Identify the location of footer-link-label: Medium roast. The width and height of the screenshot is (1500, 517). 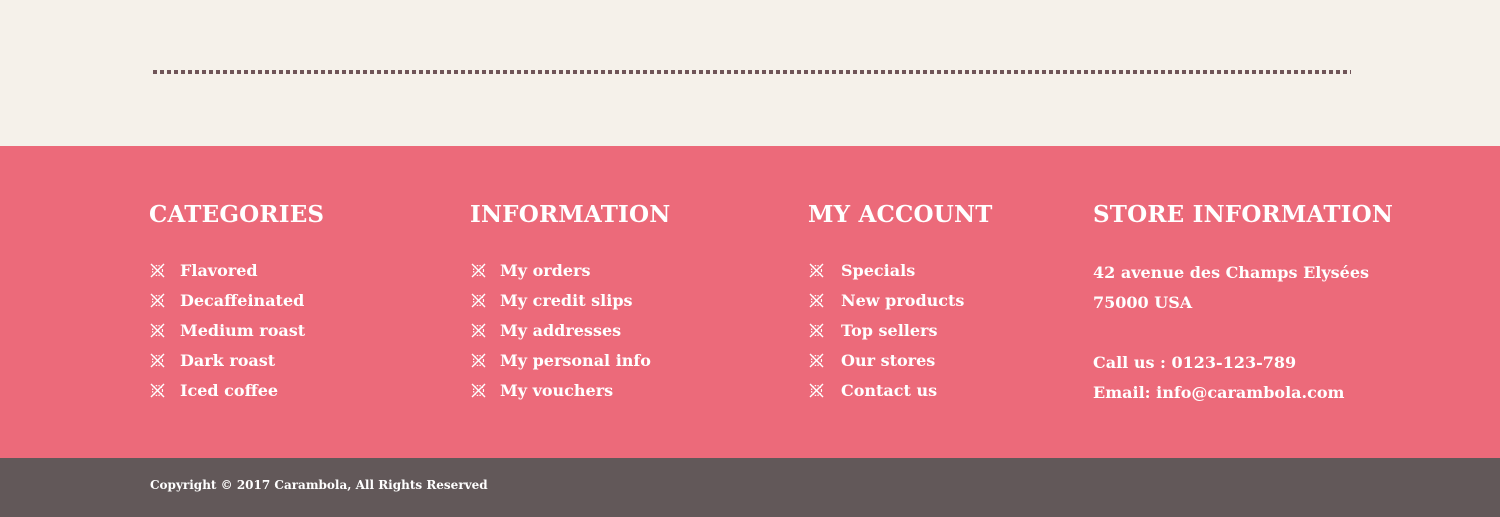
(243, 330).